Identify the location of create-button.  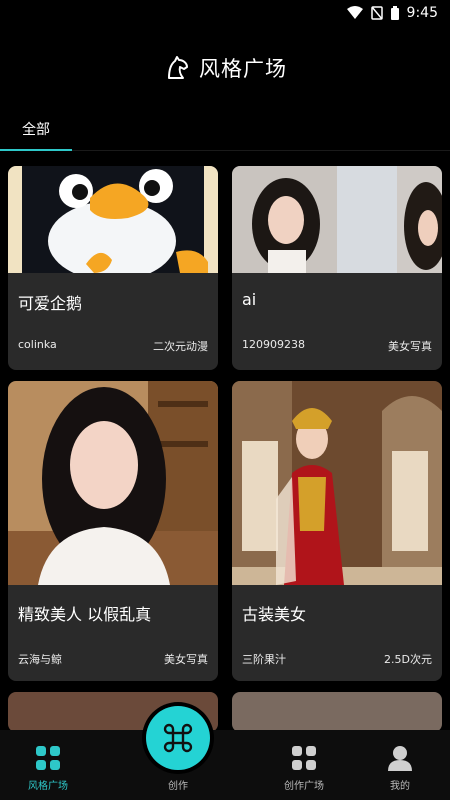
(178, 738).